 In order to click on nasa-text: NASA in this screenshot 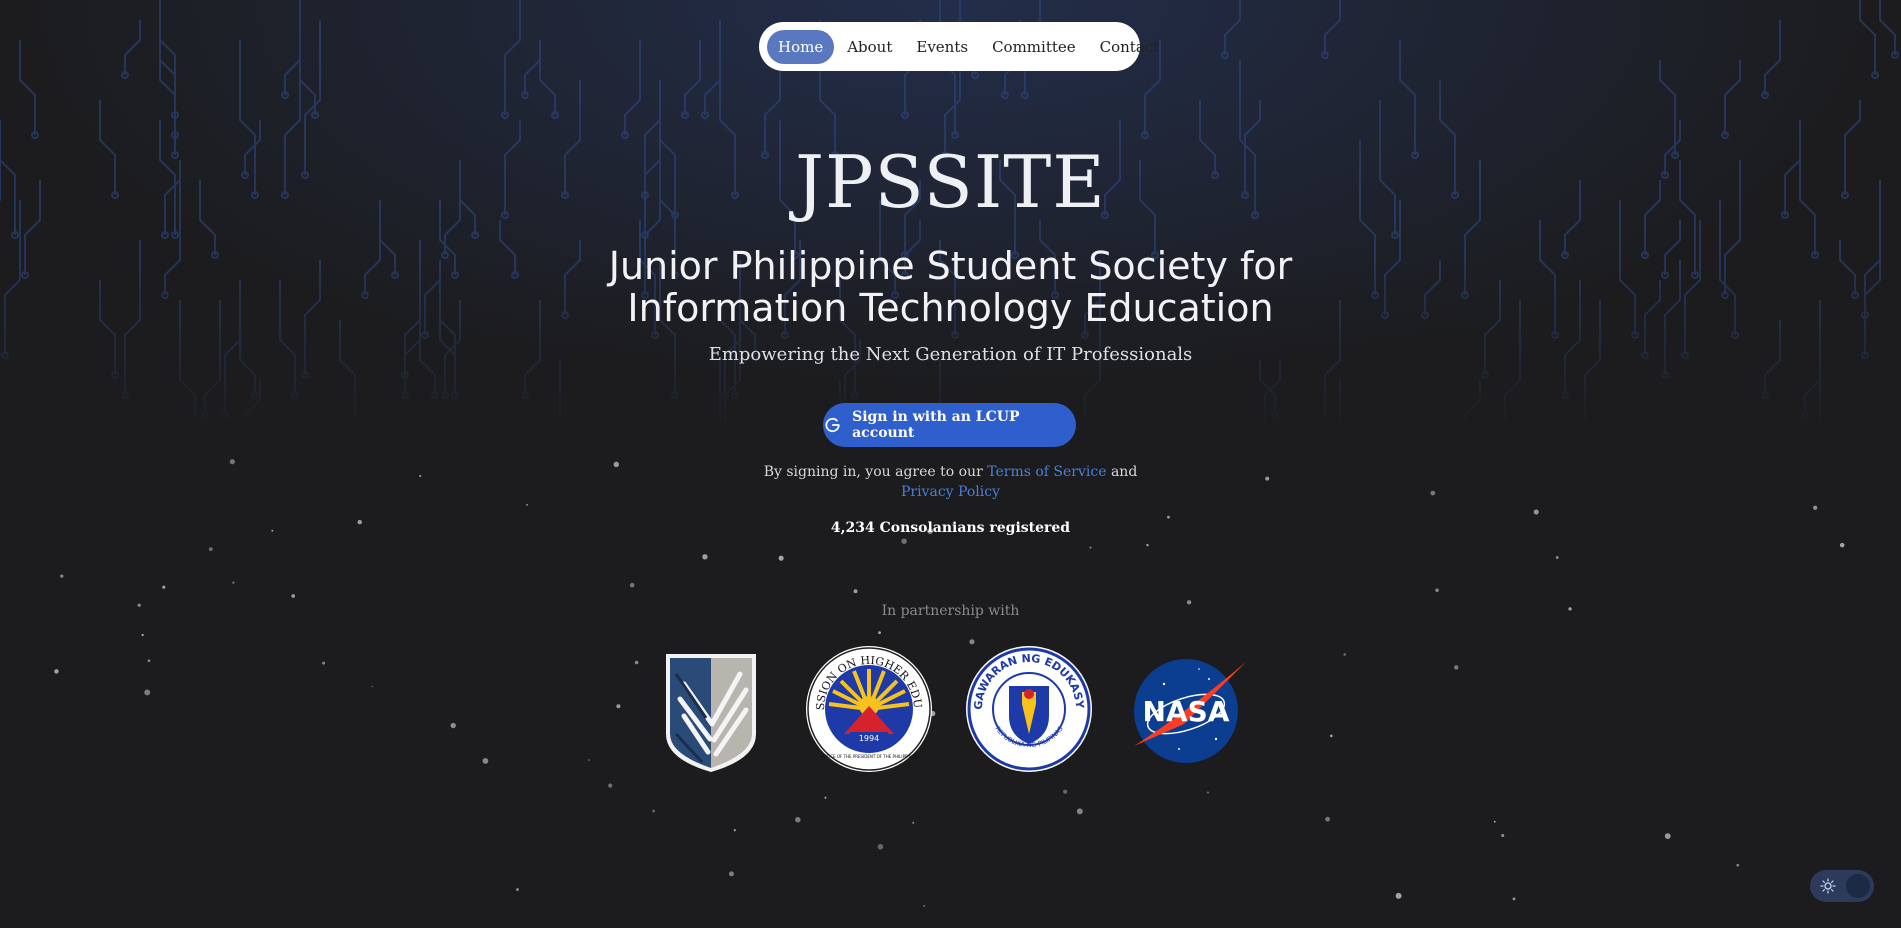, I will do `click(1186, 711)`.